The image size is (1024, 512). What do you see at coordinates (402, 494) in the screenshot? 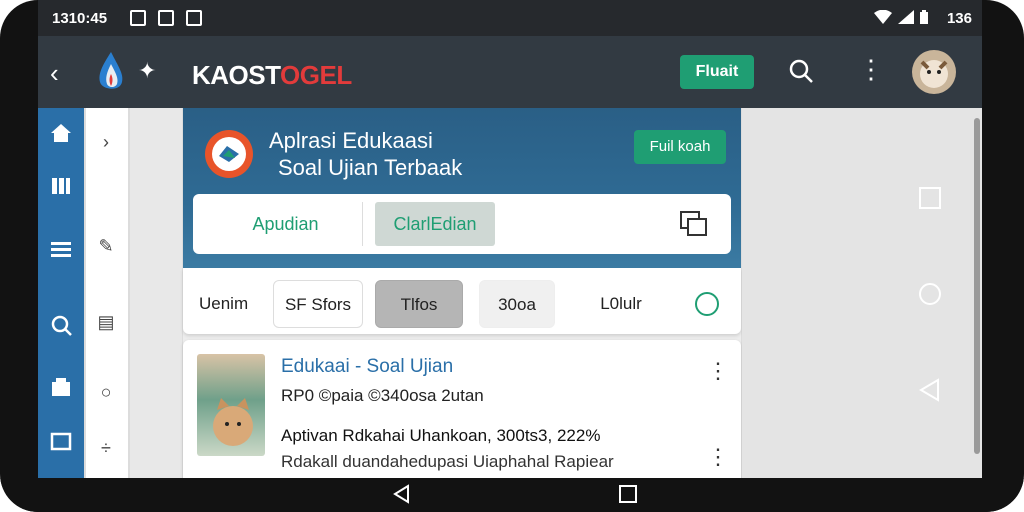
I see `nav-back-icon` at bounding box center [402, 494].